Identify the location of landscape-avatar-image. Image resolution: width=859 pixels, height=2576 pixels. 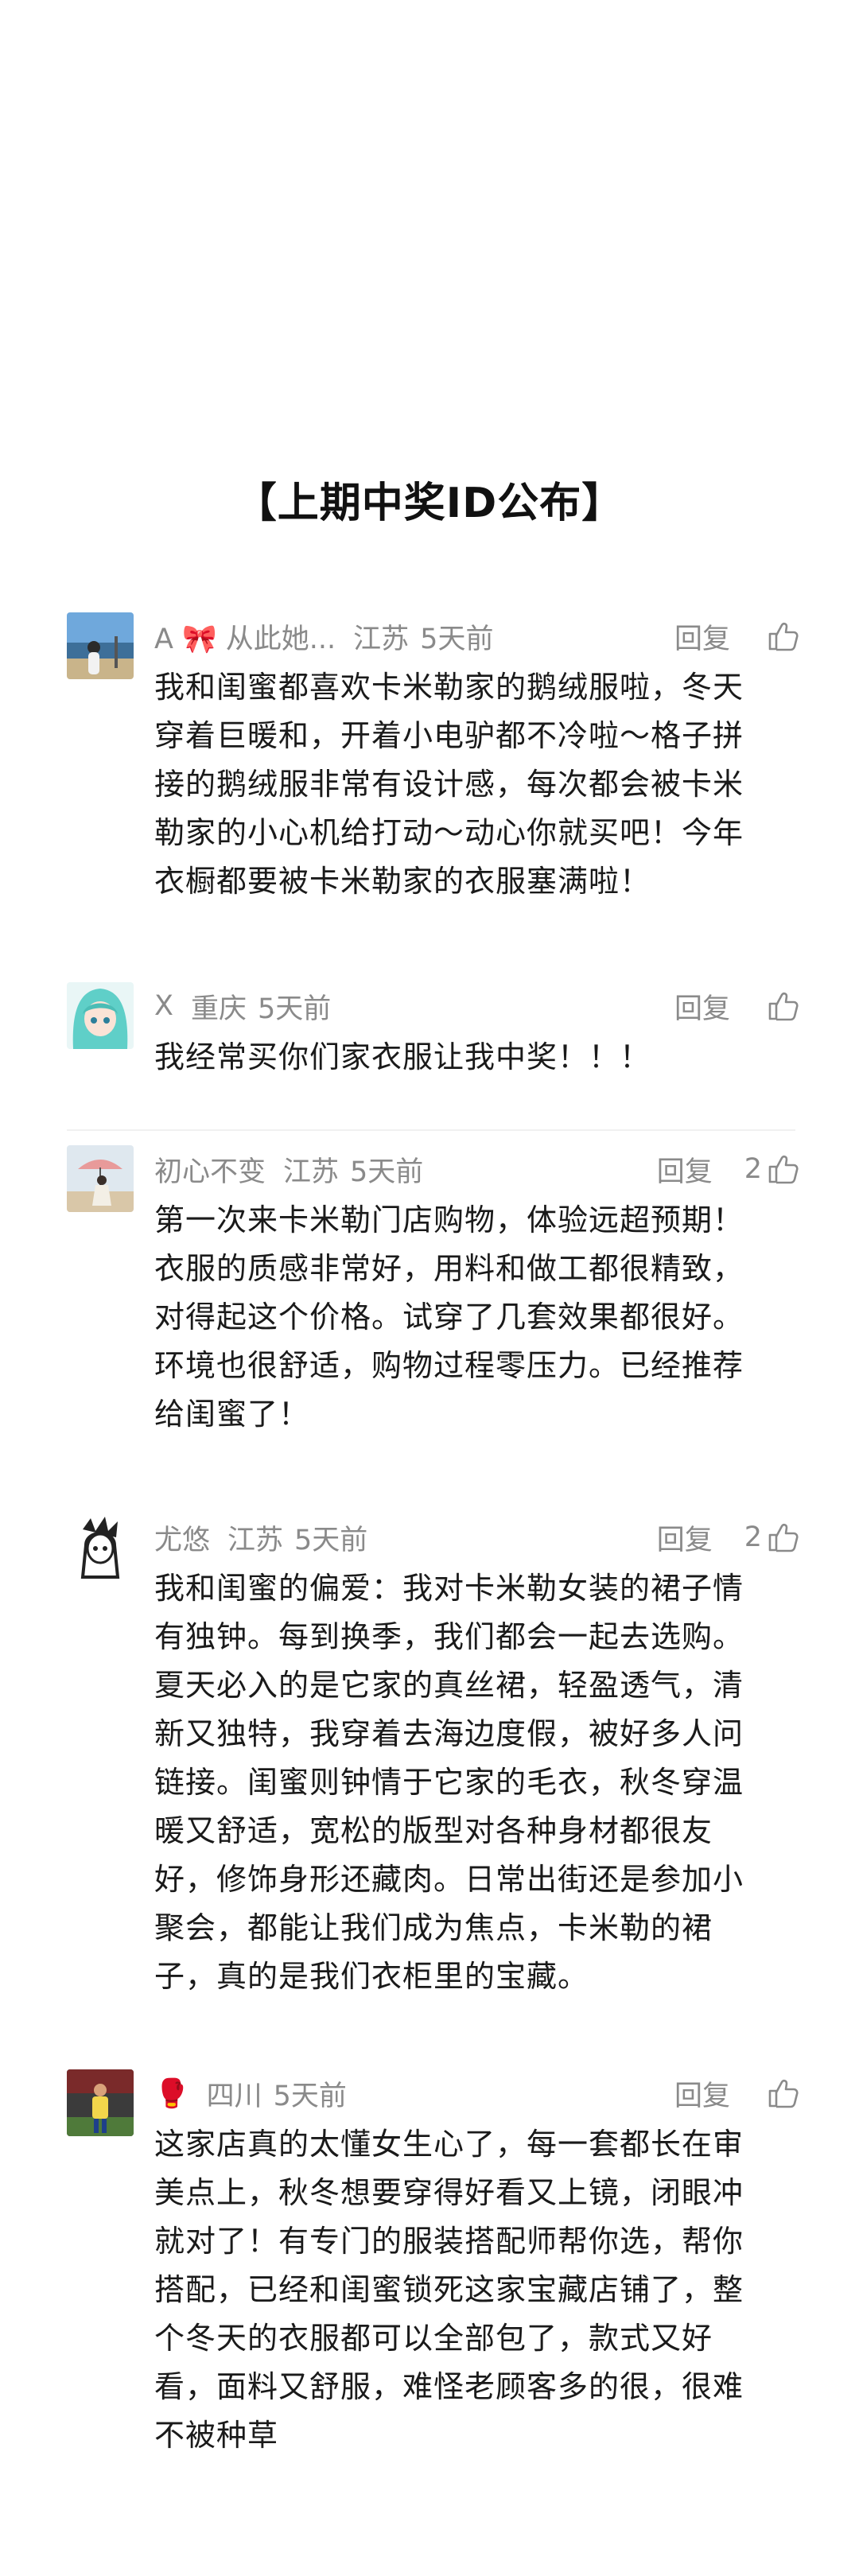
(100, 645).